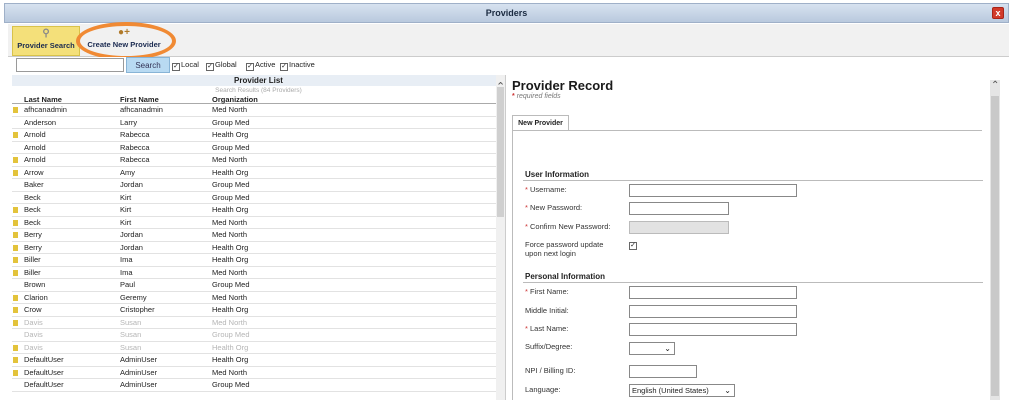  I want to click on cell-first-name: Susan, so click(131, 347).